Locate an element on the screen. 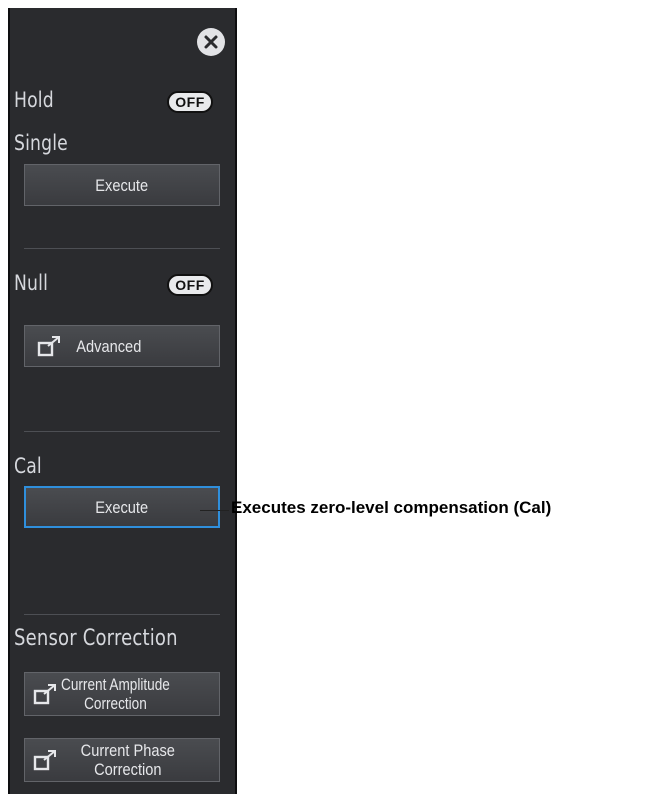 This screenshot has height=796, width=664. cal-execute-button: Execute is located at coordinates (122, 507).